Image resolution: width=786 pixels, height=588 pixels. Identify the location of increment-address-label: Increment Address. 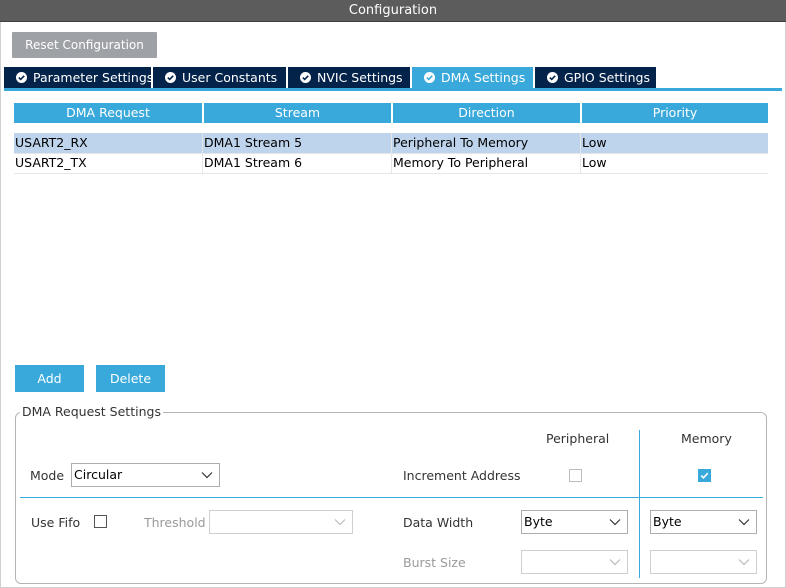
(462, 475).